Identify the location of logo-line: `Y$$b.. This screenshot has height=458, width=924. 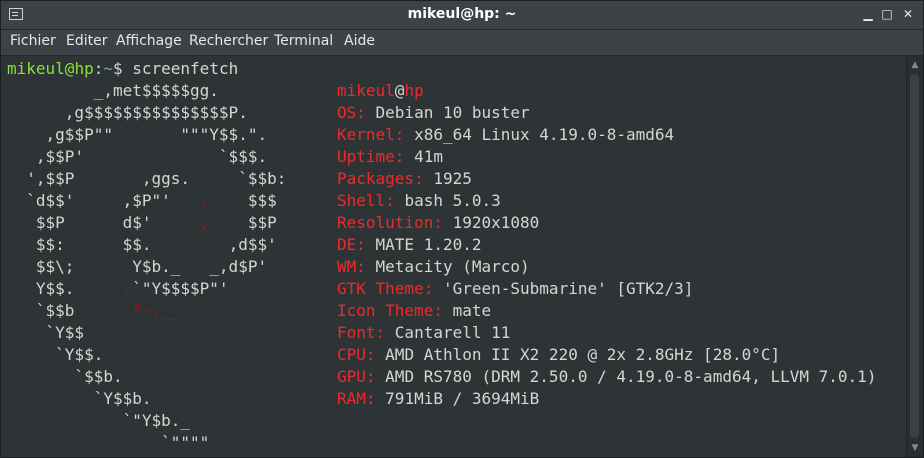
(79, 398).